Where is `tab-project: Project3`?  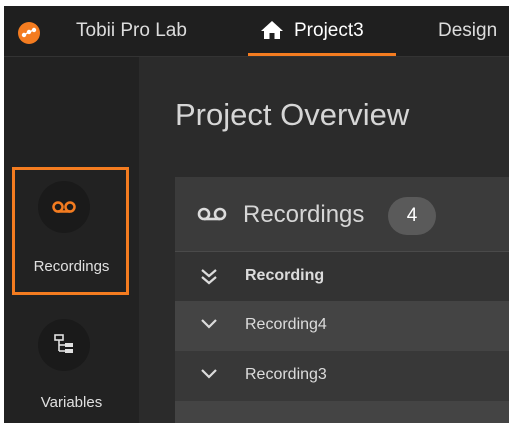
tab-project: Project3 is located at coordinates (322, 31).